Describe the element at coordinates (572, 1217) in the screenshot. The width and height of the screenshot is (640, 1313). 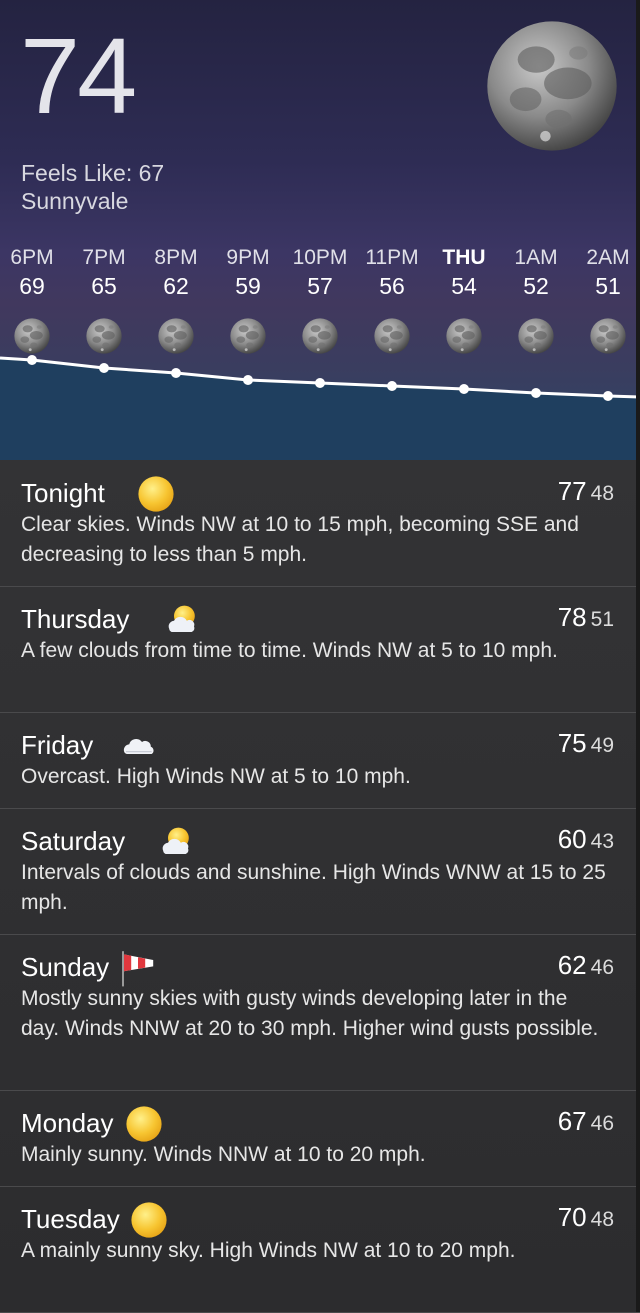
I see `day-high-temperature: 70` at that location.